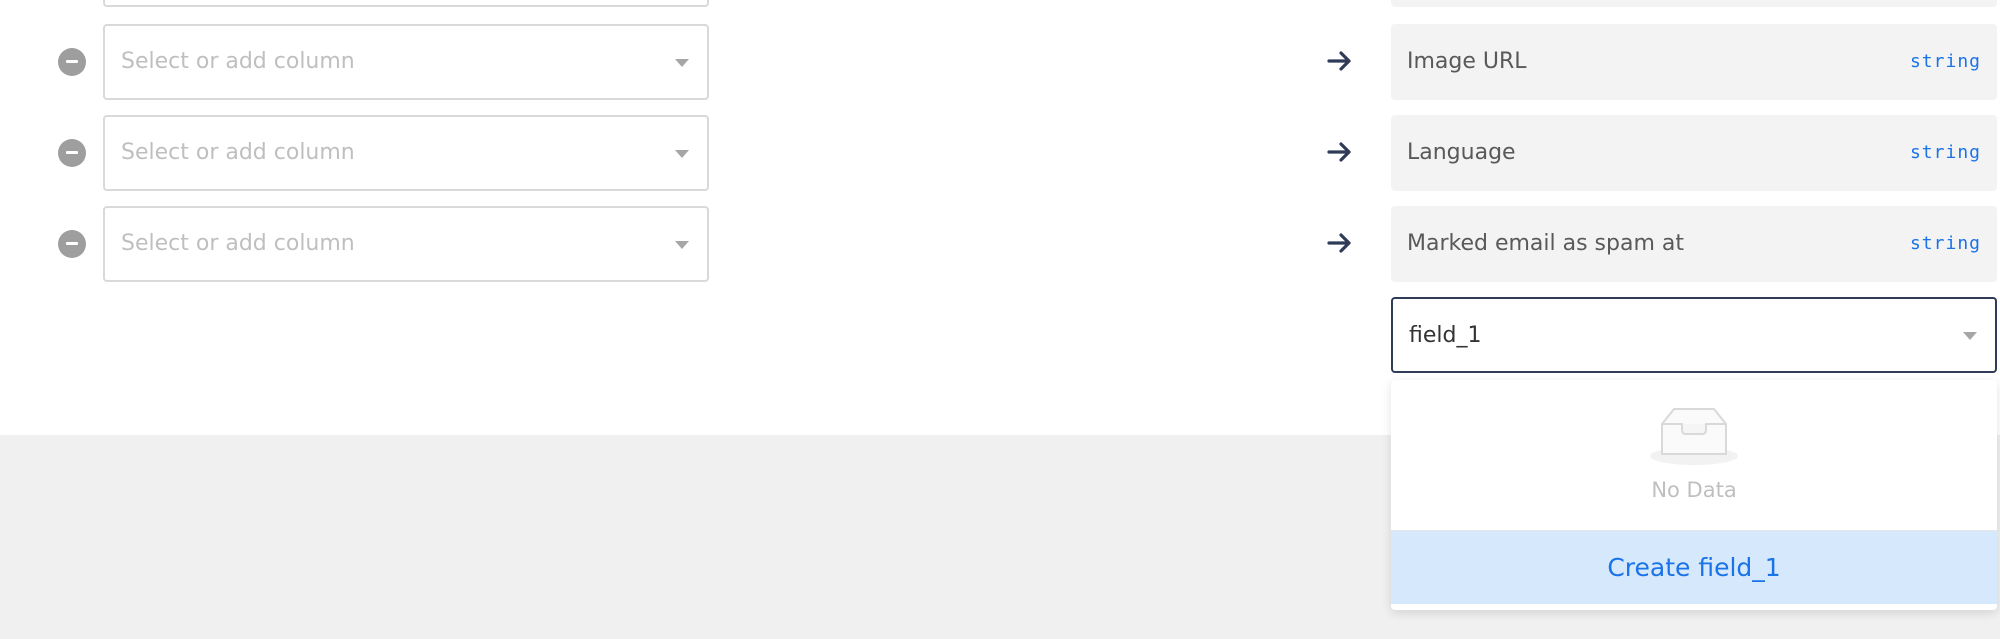 The image size is (2000, 639). I want to click on mapping-row: Select or add column Image URL string, so click(1000, 62).